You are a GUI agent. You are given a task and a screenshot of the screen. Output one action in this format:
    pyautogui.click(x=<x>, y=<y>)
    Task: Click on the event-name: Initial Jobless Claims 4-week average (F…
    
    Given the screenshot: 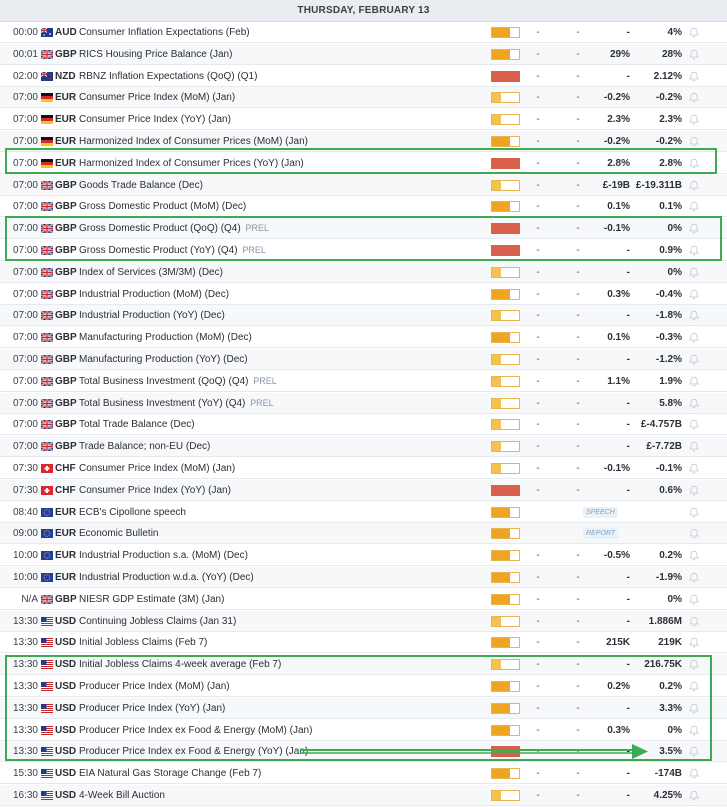 What is the action you would take?
    pyautogui.click(x=279, y=664)
    